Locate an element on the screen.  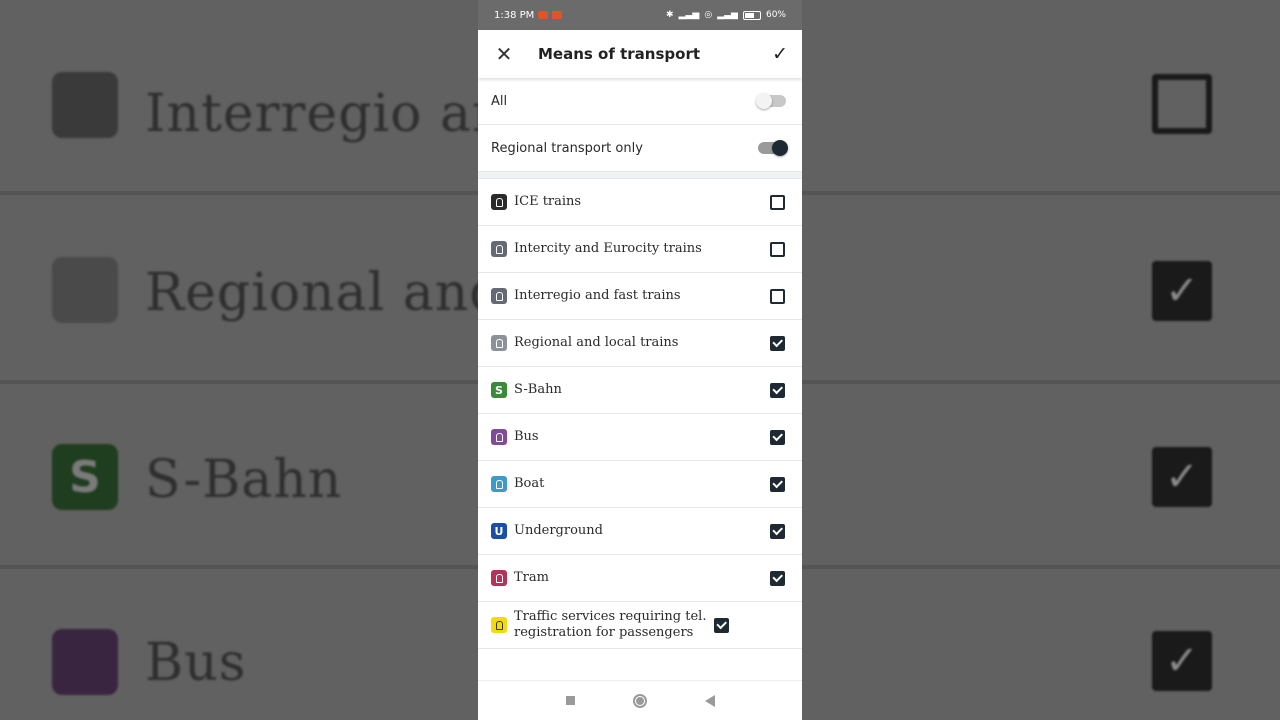
transport-item: Interregio and fast trains is located at coordinates (640, 296).